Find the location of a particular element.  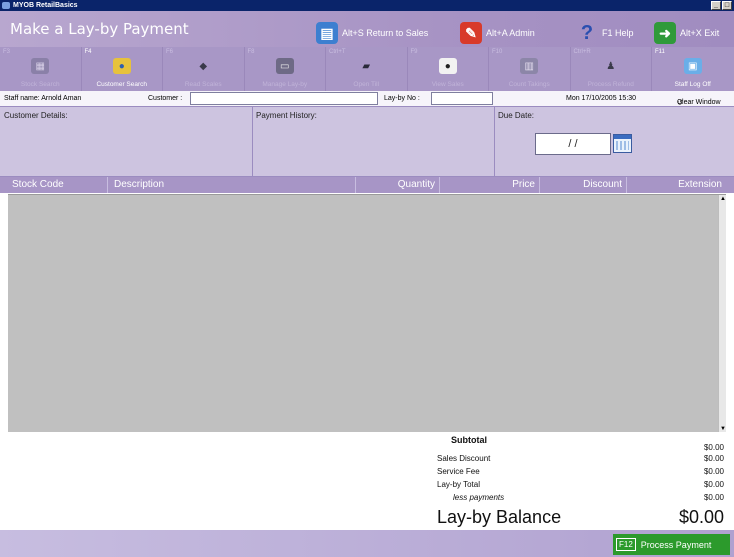

count-takings-label: Count Takings is located at coordinates (529, 84).